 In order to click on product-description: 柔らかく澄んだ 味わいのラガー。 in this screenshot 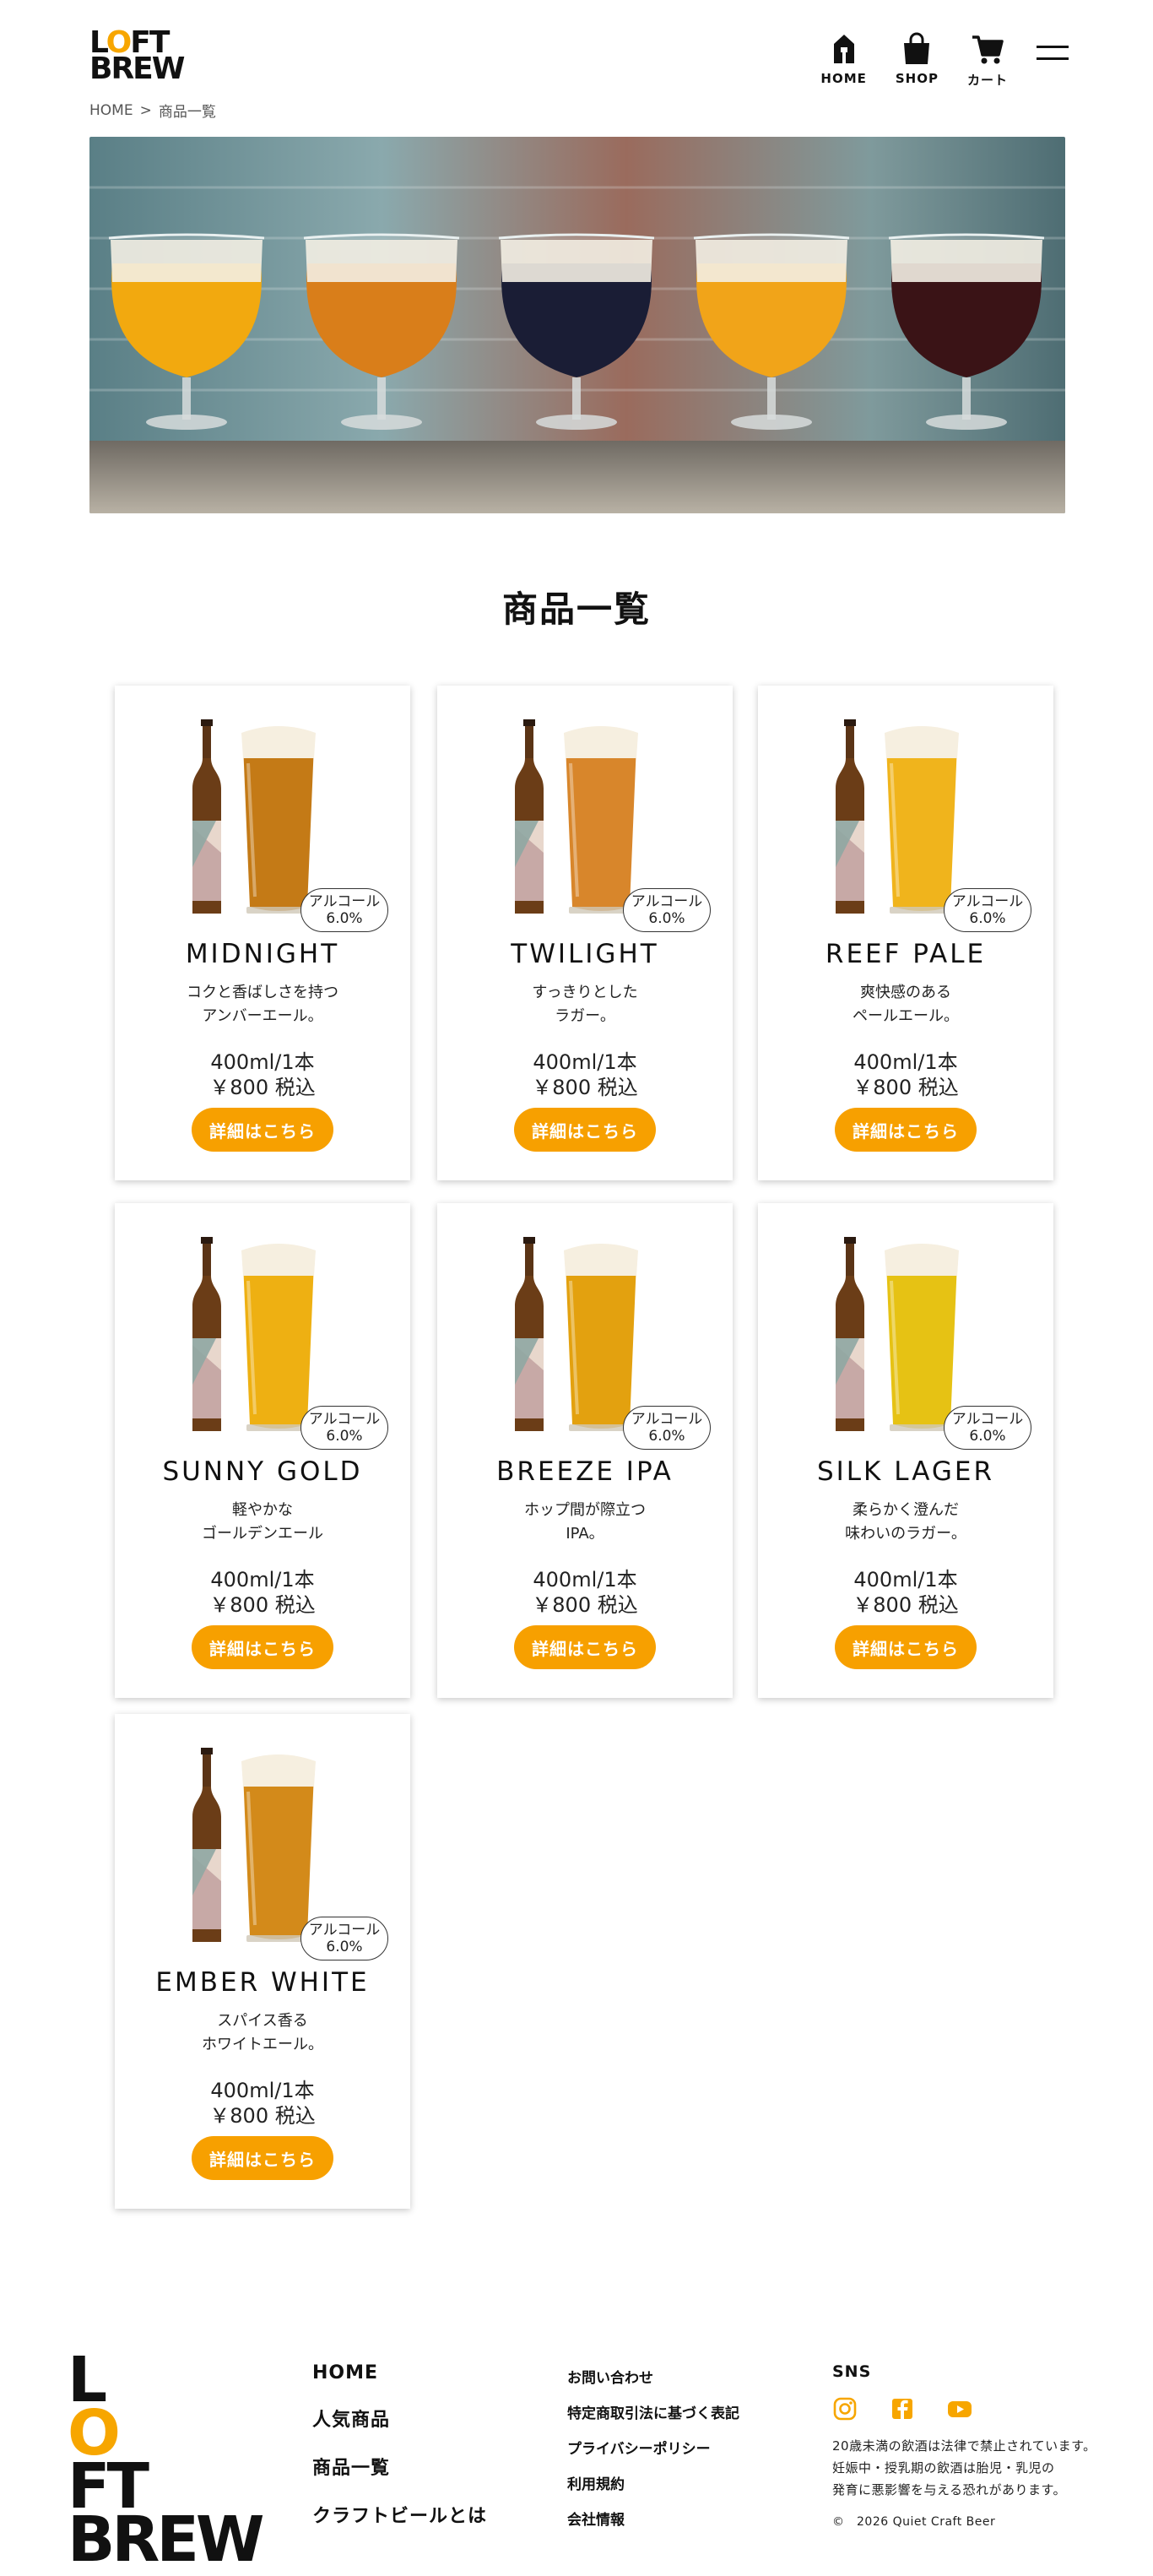, I will do `click(905, 1522)`.